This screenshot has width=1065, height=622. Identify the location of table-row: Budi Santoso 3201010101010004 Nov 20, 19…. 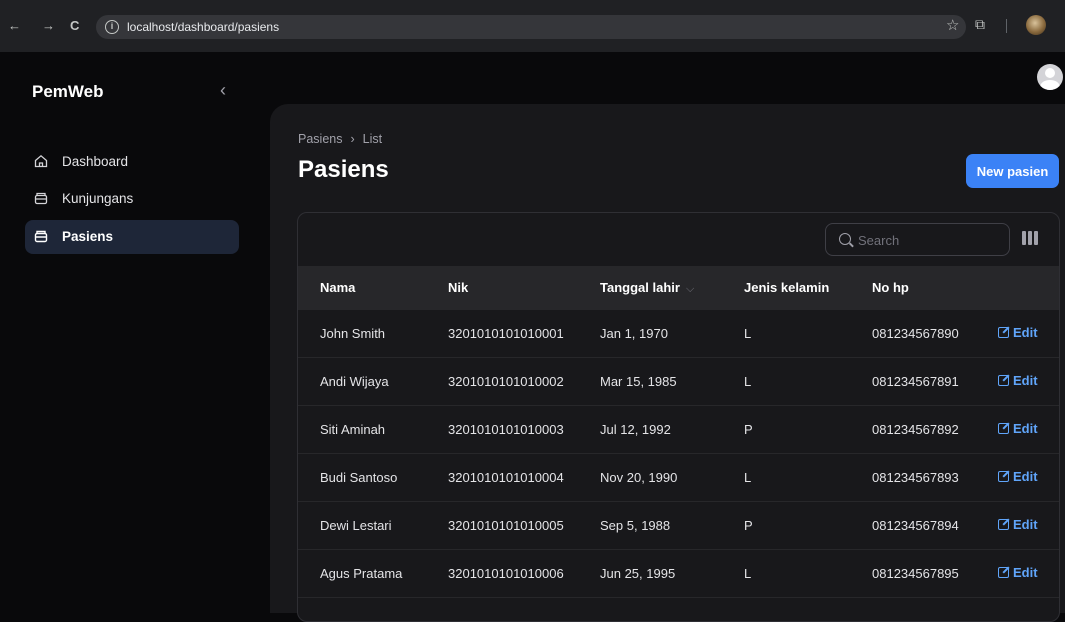
(678, 477).